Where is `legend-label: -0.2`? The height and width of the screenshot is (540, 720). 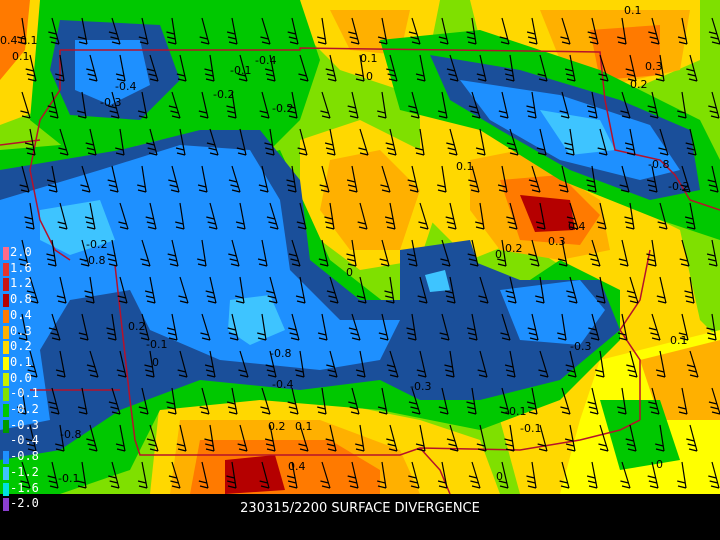 legend-label: -0.2 is located at coordinates (24, 409).